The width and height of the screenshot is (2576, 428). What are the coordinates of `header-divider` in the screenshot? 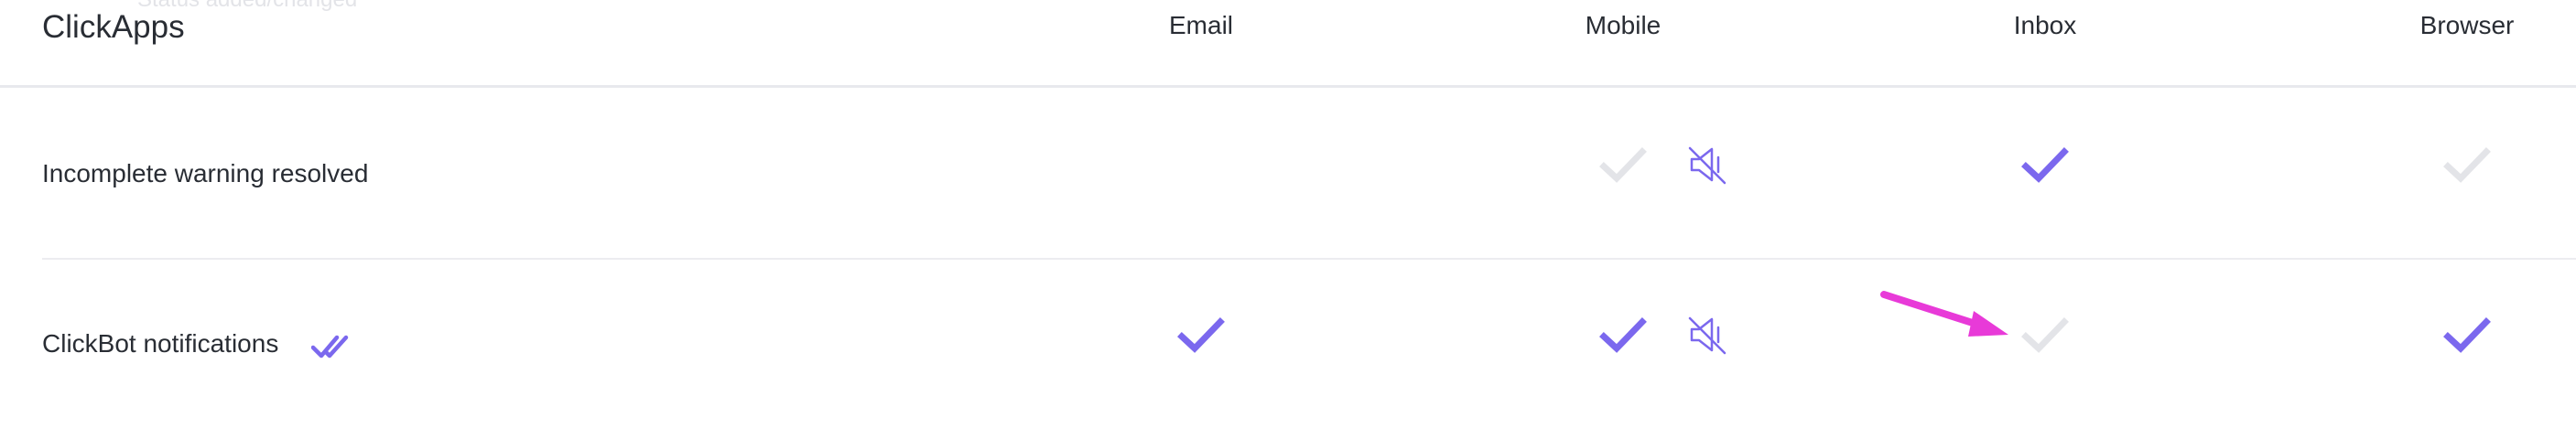 It's located at (1288, 86).